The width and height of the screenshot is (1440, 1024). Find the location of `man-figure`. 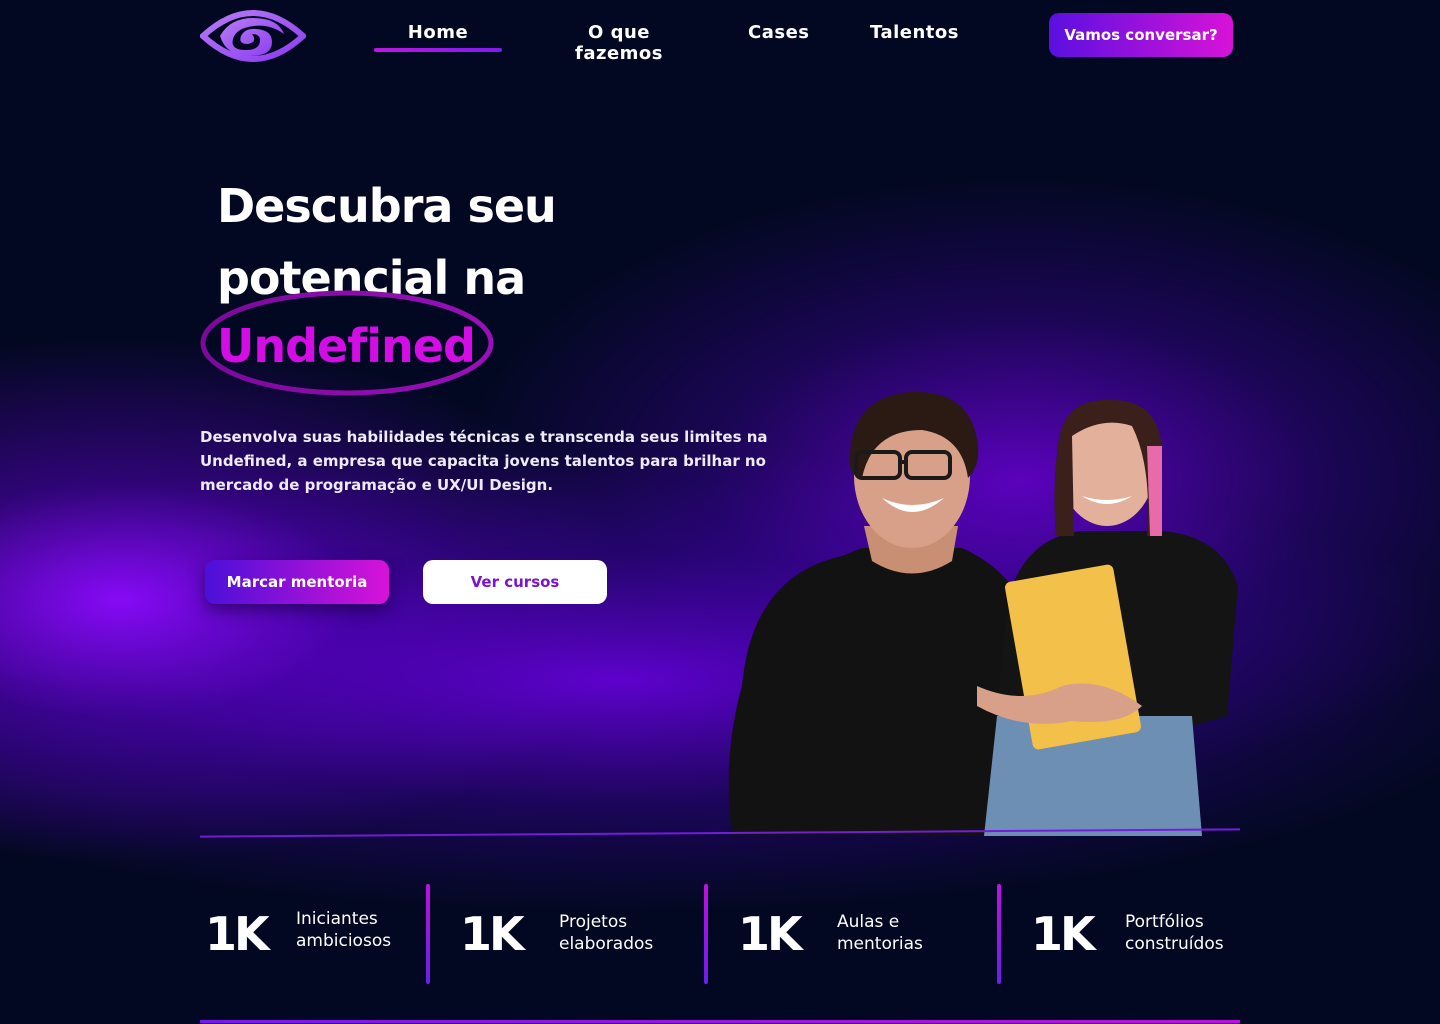

man-figure is located at coordinates (875, 613).